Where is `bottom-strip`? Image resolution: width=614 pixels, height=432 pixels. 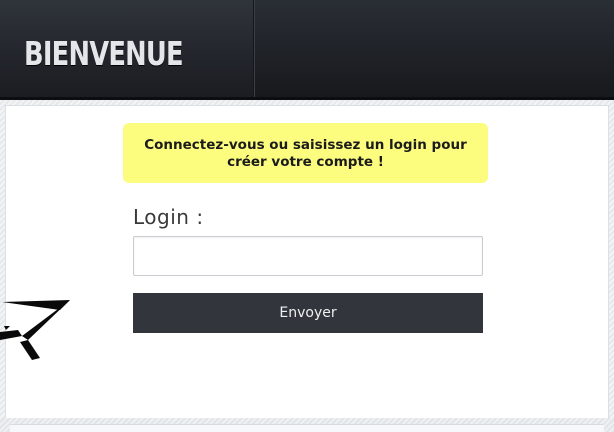 bottom-strip is located at coordinates (307, 428).